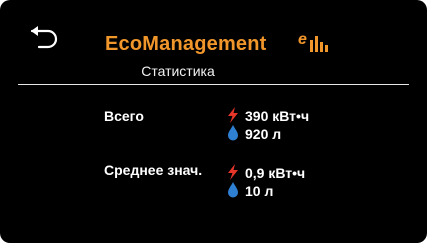  What do you see at coordinates (213, 84) in the screenshot?
I see `header-divider` at bounding box center [213, 84].